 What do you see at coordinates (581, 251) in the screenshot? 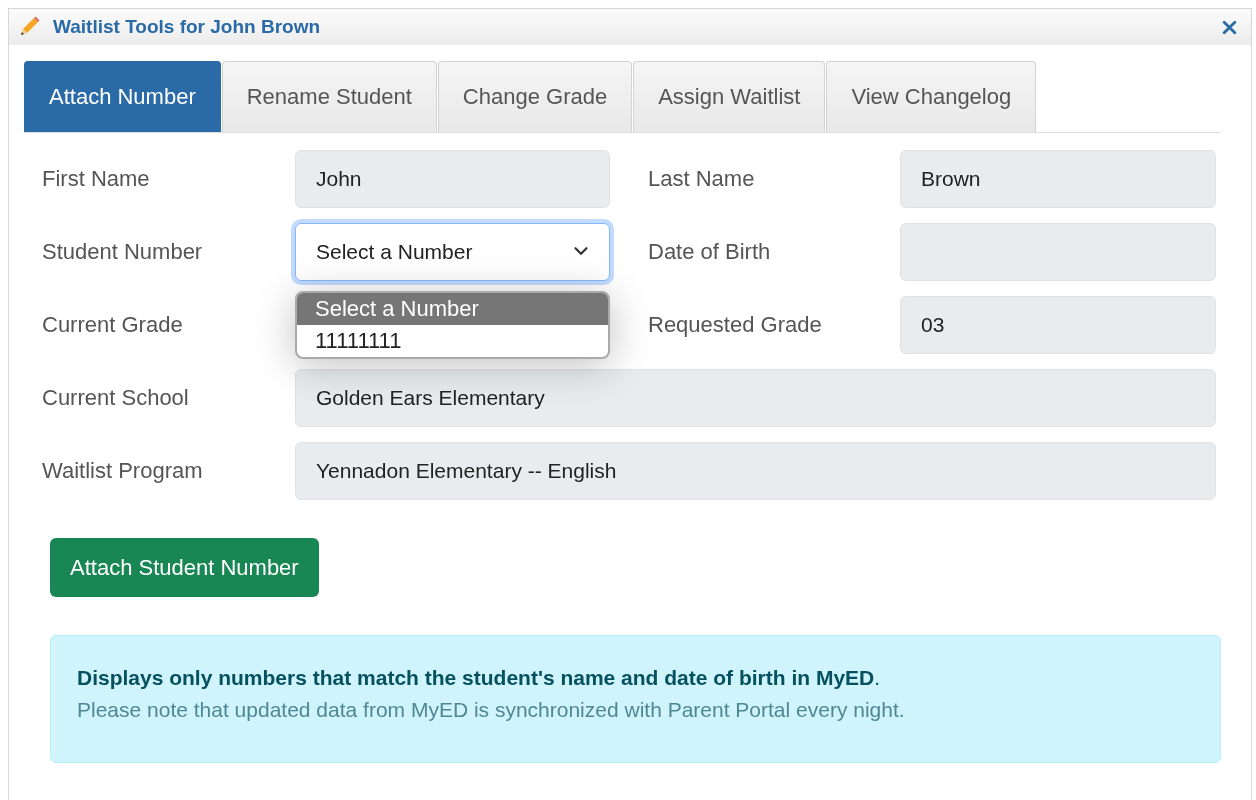
I see `chevron-down-icon` at bounding box center [581, 251].